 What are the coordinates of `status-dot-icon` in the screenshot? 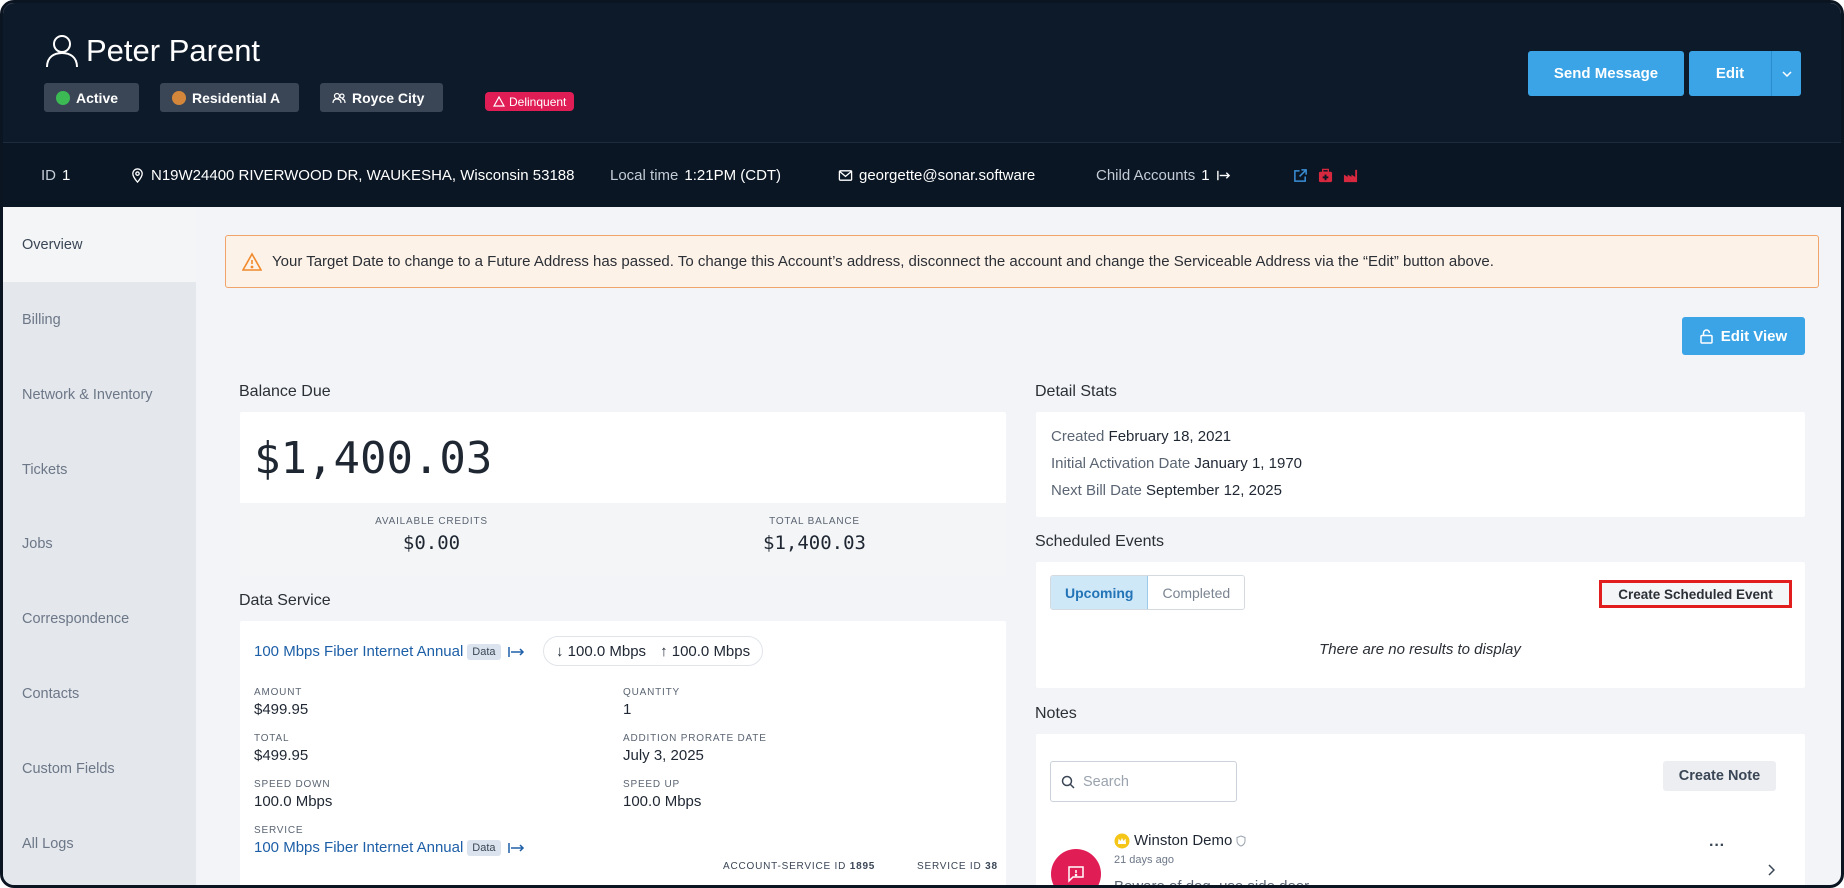 It's located at (63, 97).